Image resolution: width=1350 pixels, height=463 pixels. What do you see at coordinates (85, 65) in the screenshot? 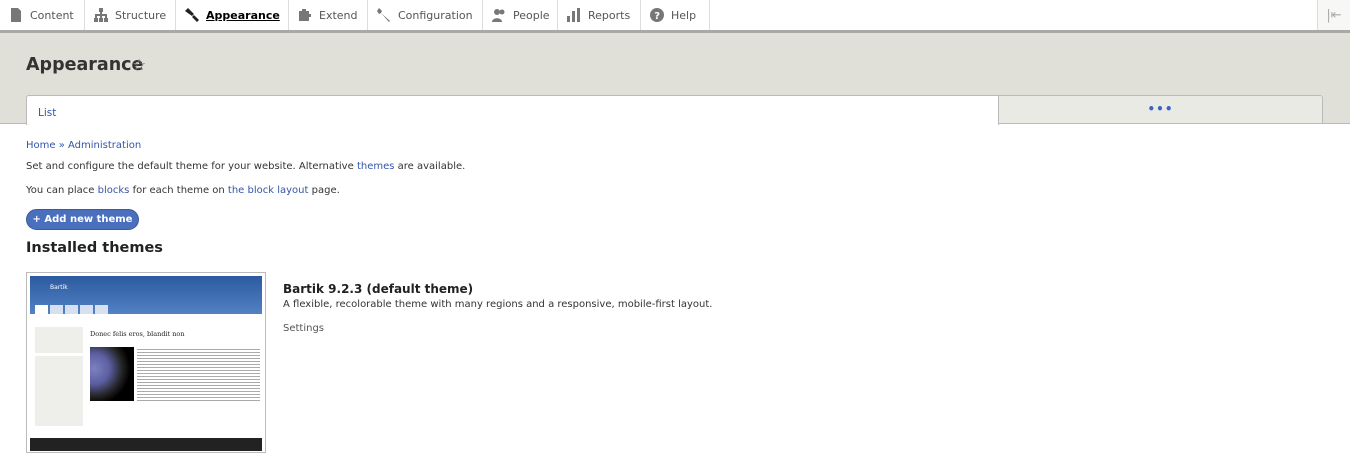
I see `page-title: Appearance` at bounding box center [85, 65].